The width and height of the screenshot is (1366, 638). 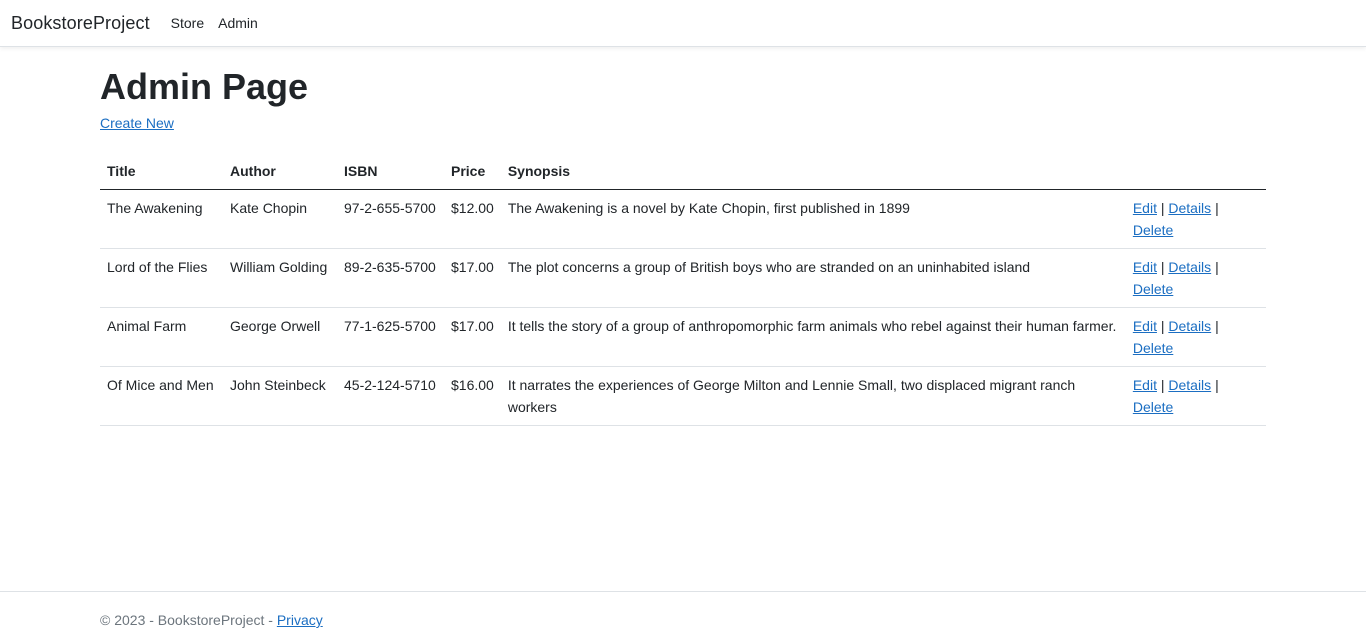 What do you see at coordinates (161, 396) in the screenshot?
I see `cell-title: Of Mice and Men` at bounding box center [161, 396].